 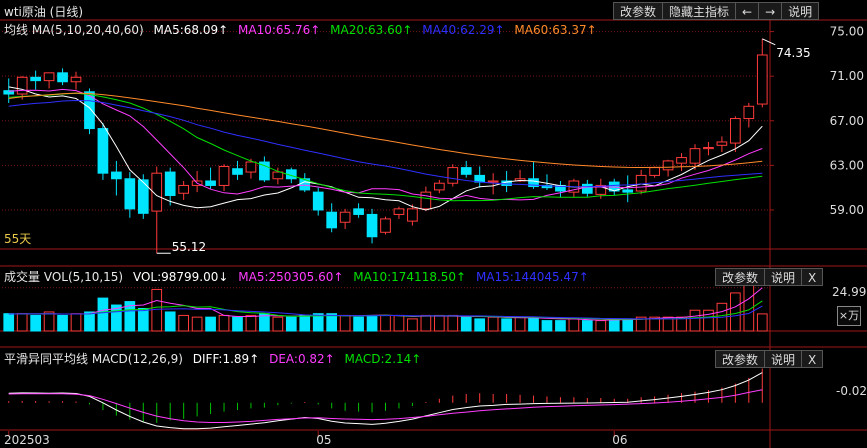 I want to click on period-label: 55天, so click(x=17, y=239).